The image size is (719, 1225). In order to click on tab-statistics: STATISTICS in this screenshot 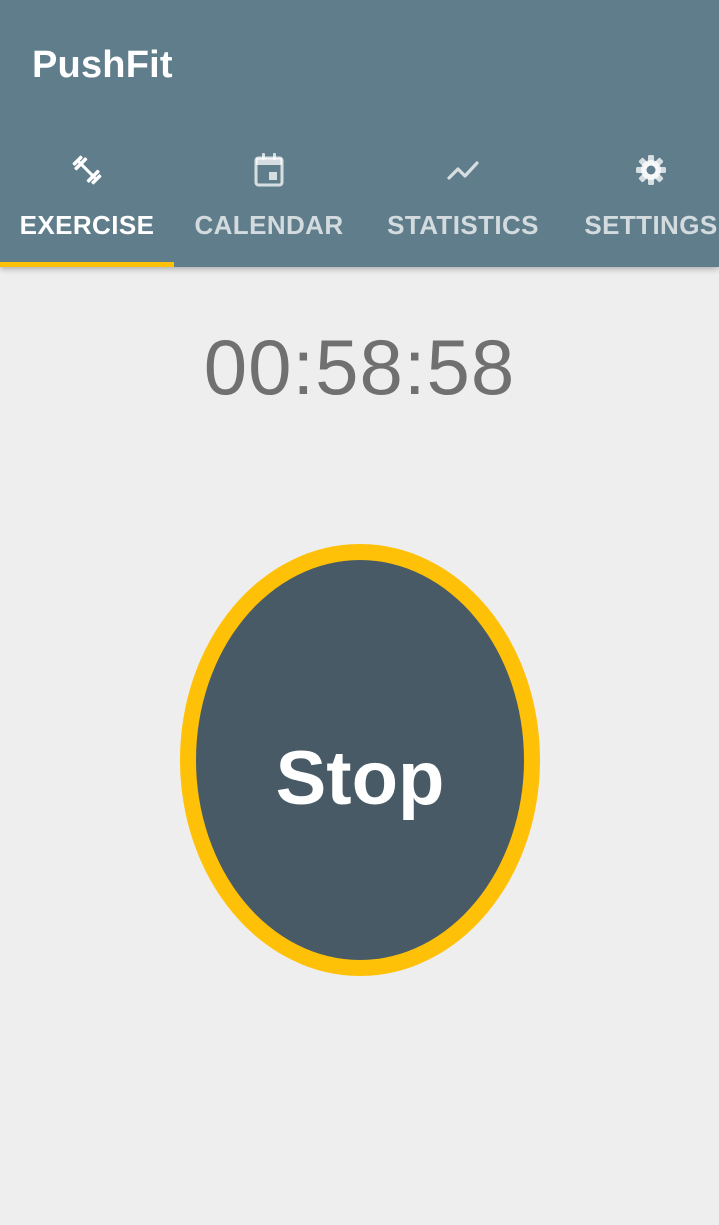, I will do `click(463, 201)`.